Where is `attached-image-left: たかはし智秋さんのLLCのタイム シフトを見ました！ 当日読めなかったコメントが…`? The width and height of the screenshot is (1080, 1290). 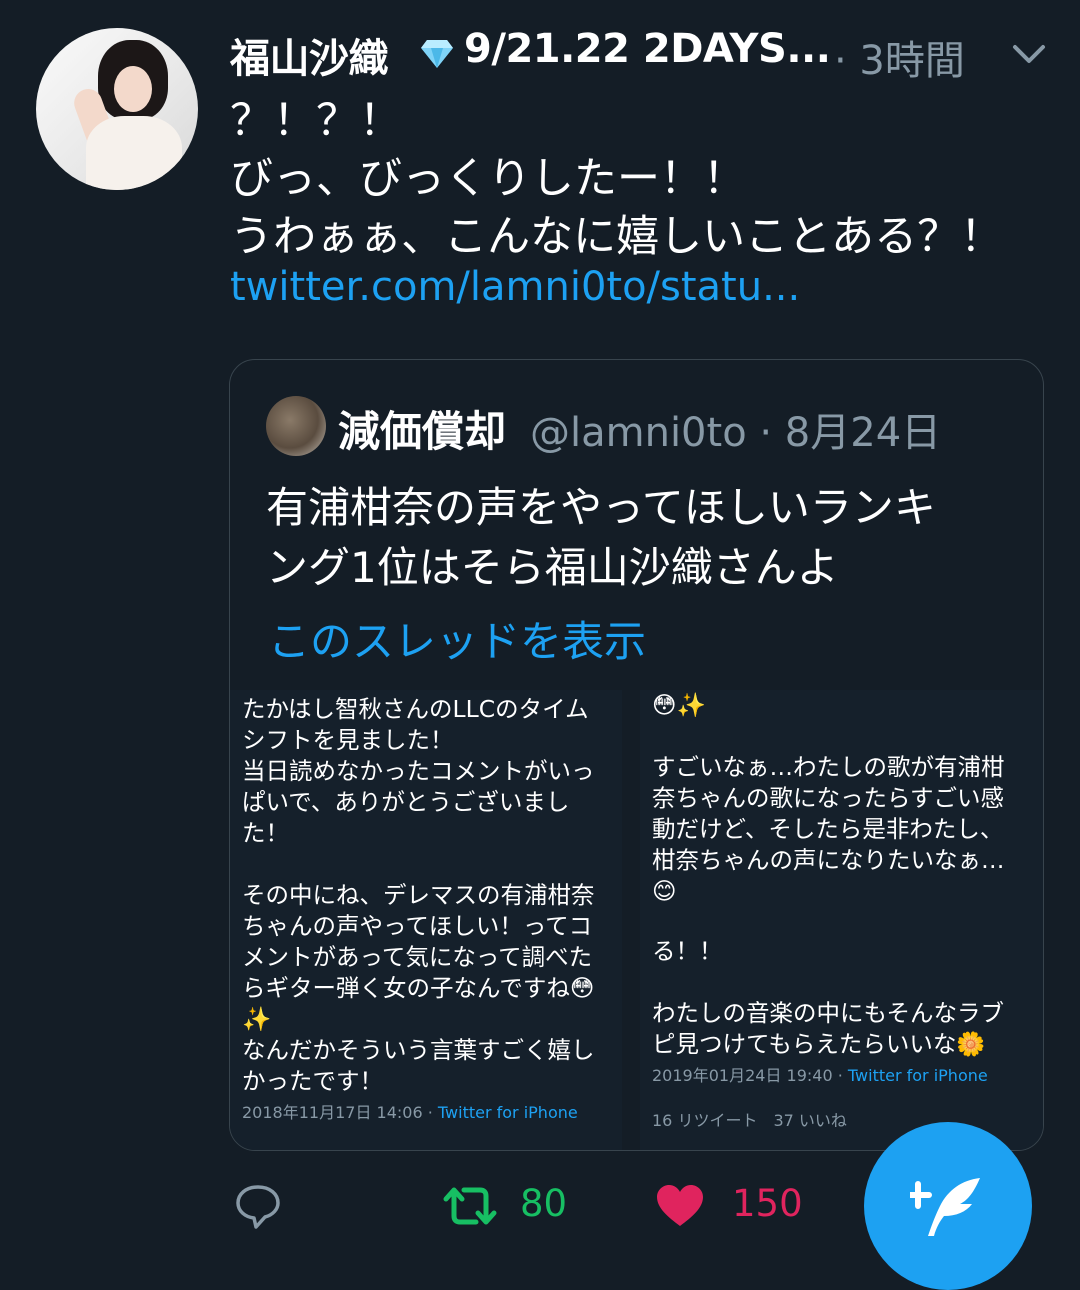
attached-image-left: たかはし智秋さんのLLCのタイム シフトを見ました！ 当日読めなかったコメントが… is located at coordinates (426, 920).